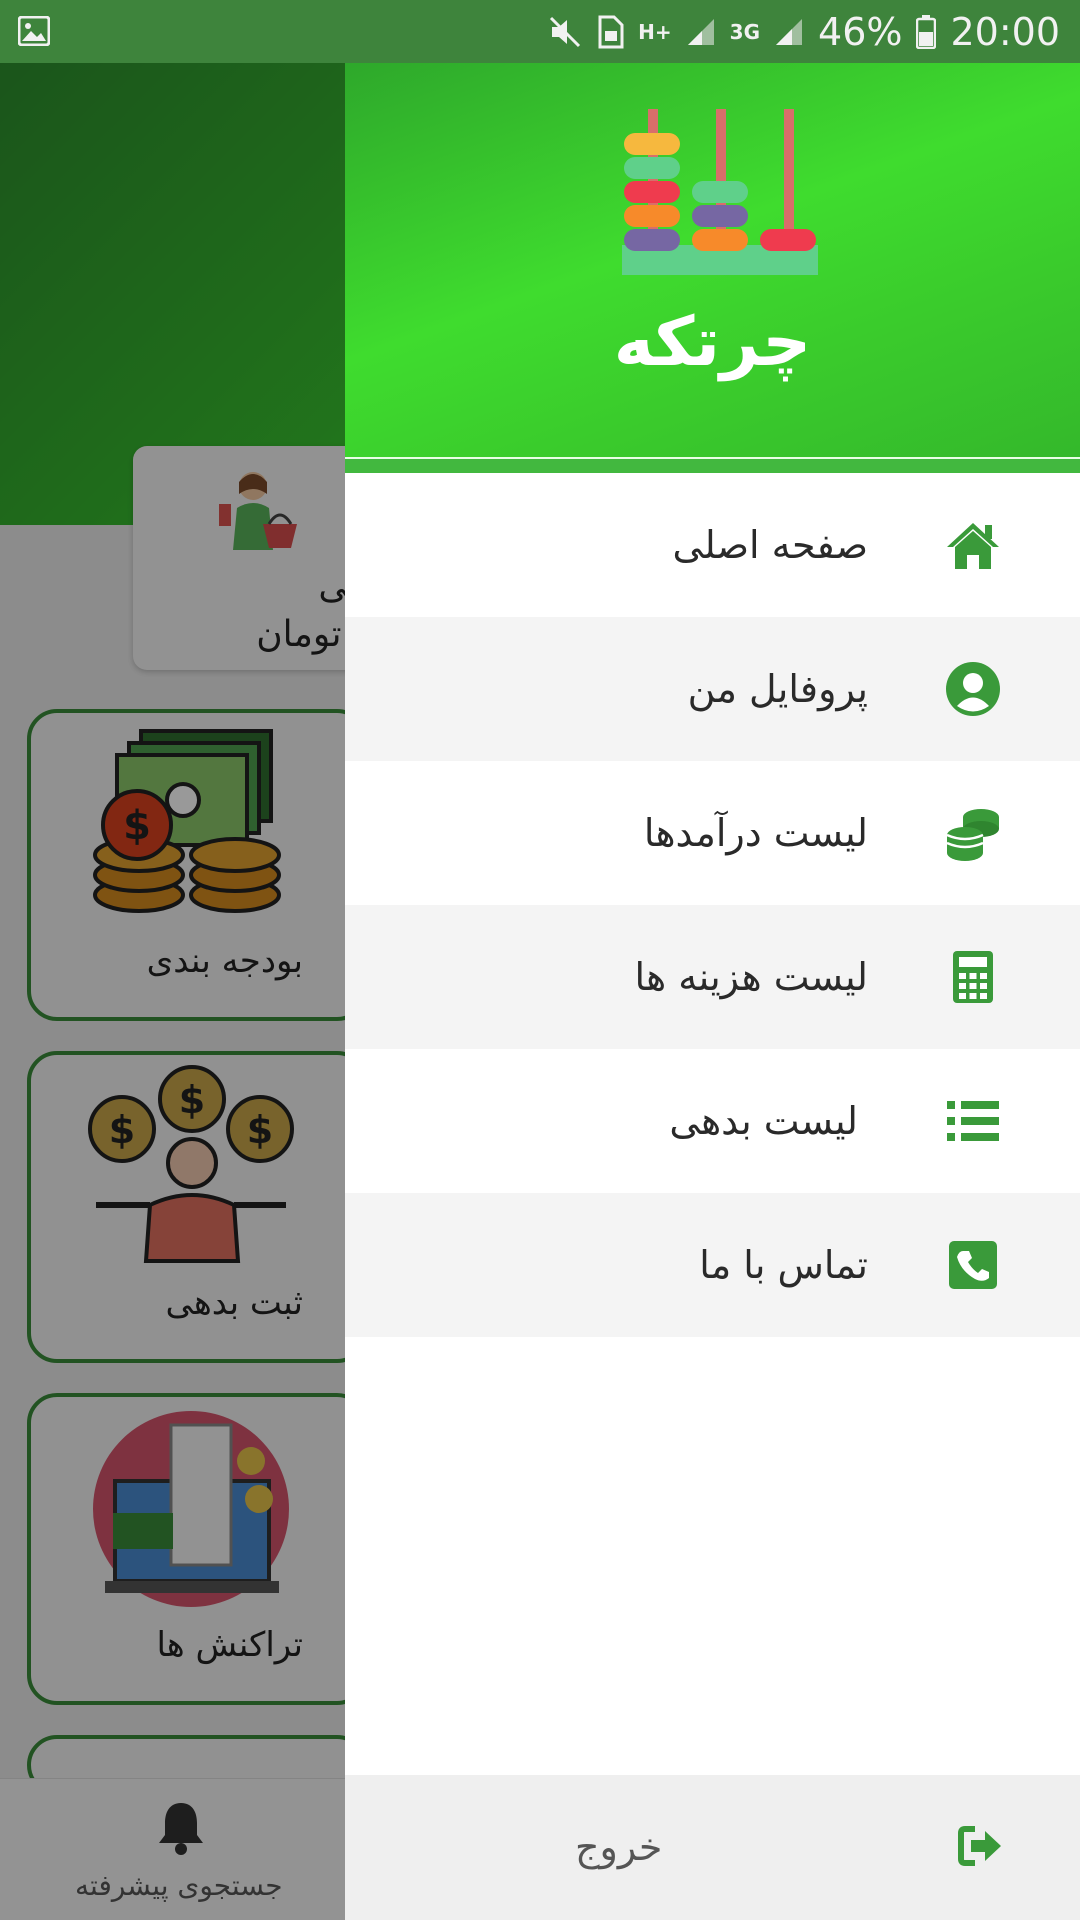 The width and height of the screenshot is (1080, 1920). I want to click on menu-item-label: لیست درآمدها, so click(755, 833).